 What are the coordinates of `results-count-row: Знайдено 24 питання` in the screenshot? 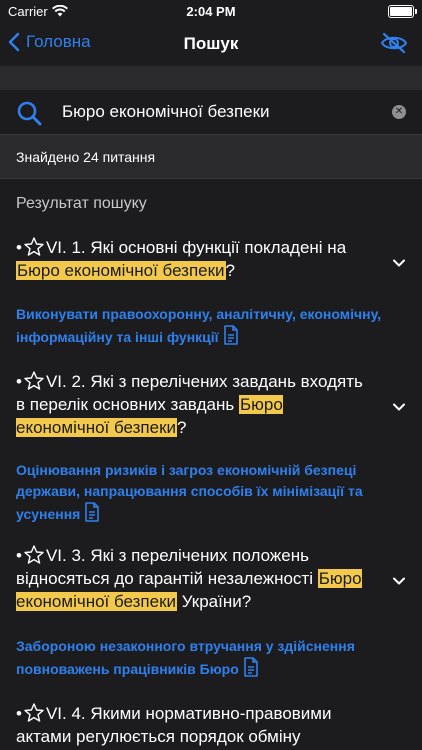 It's located at (211, 156).